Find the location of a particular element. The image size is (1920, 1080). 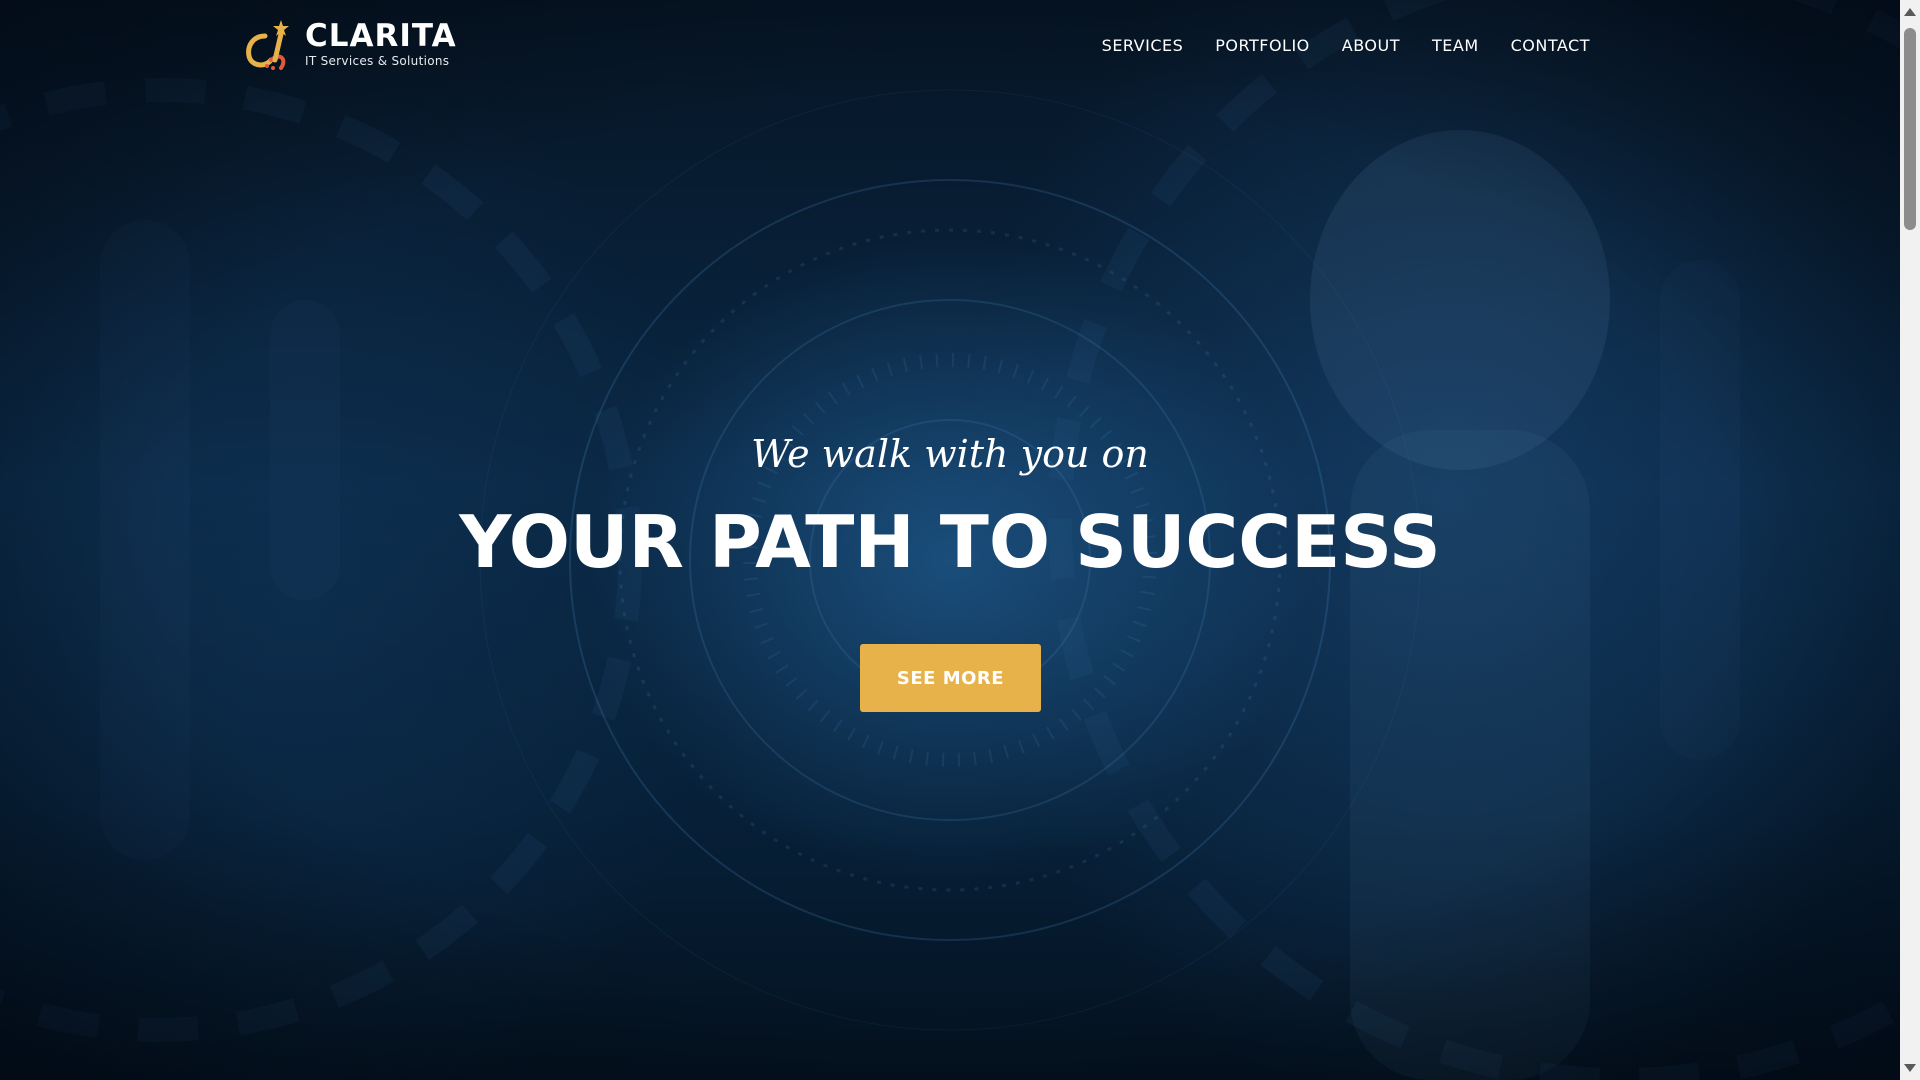

scroll-down-arrow-icon is located at coordinates (1910, 1068).